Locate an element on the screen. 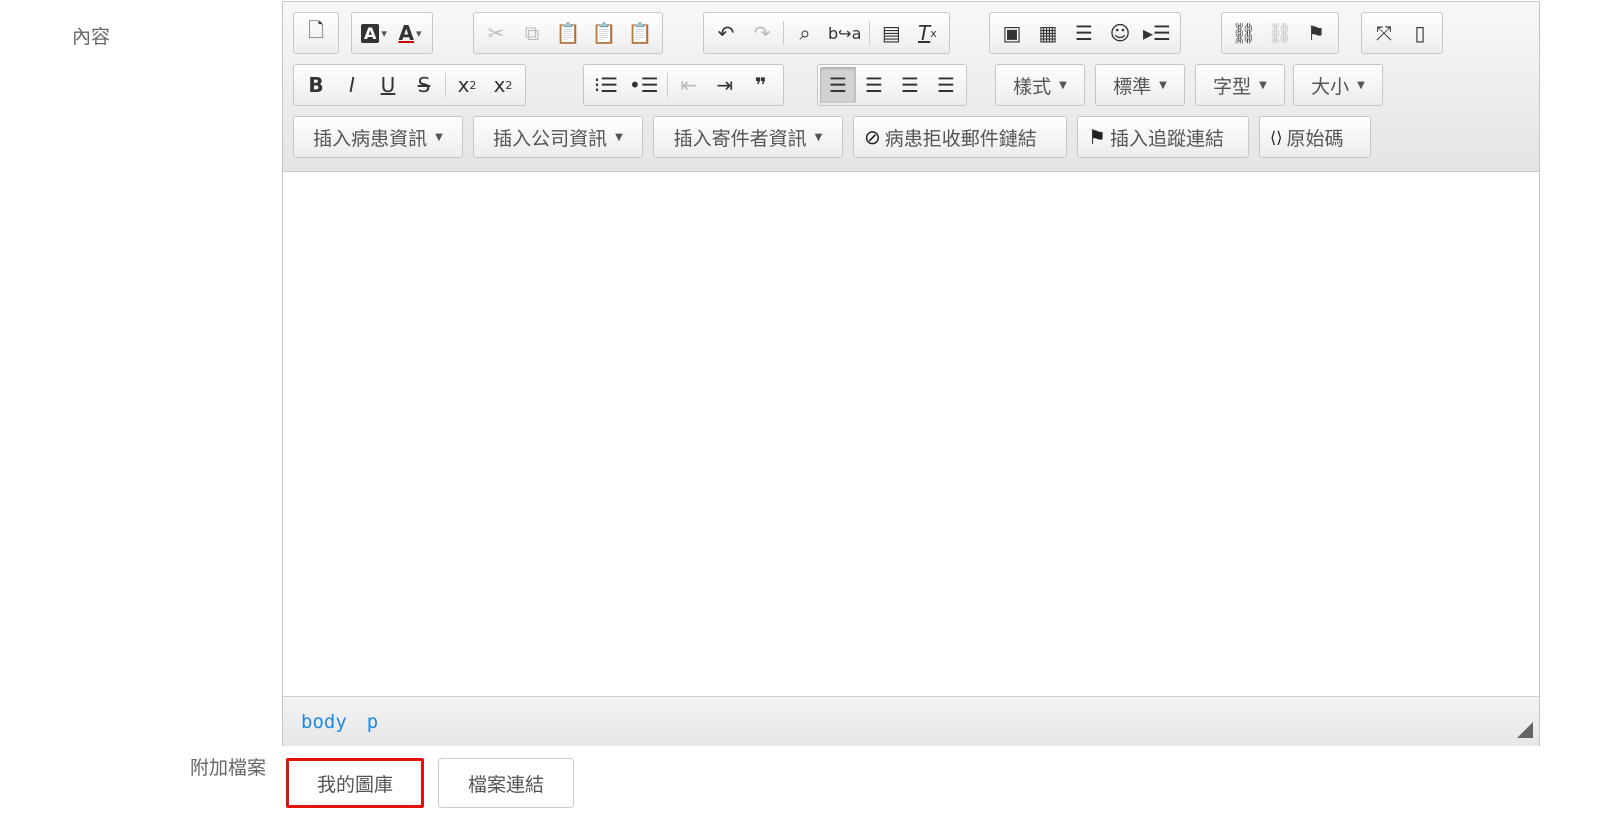  mail-block-icon: ⊘ is located at coordinates (872, 137).